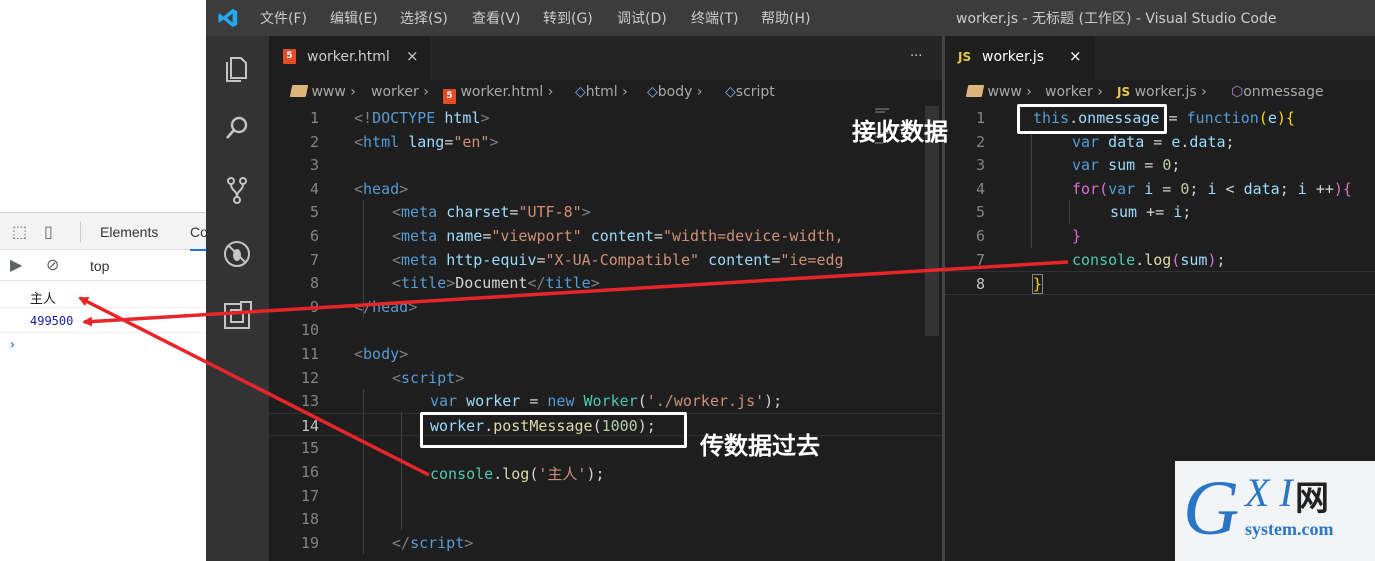  What do you see at coordinates (605, 283) in the screenshot?
I see `code-line: 8 <title>Document</title>` at bounding box center [605, 283].